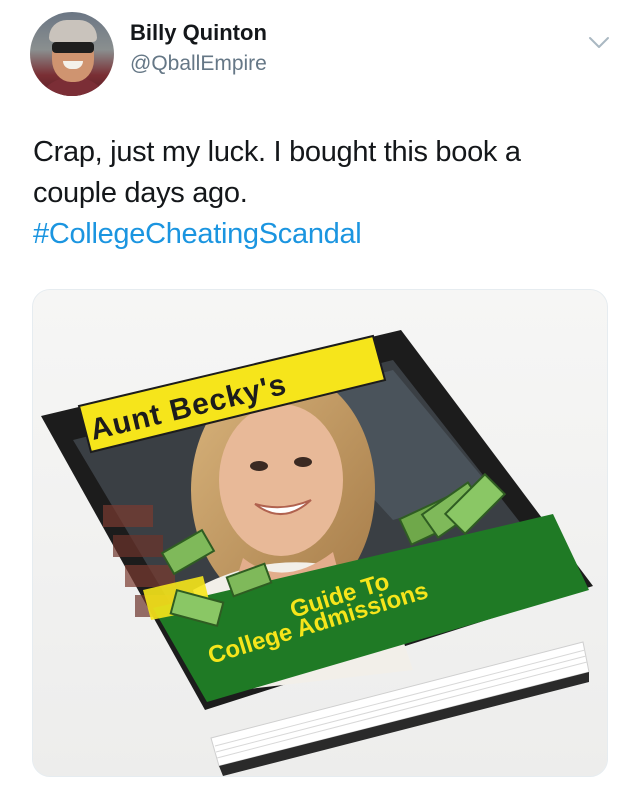  What do you see at coordinates (599, 43) in the screenshot?
I see `chevron-down-icon` at bounding box center [599, 43].